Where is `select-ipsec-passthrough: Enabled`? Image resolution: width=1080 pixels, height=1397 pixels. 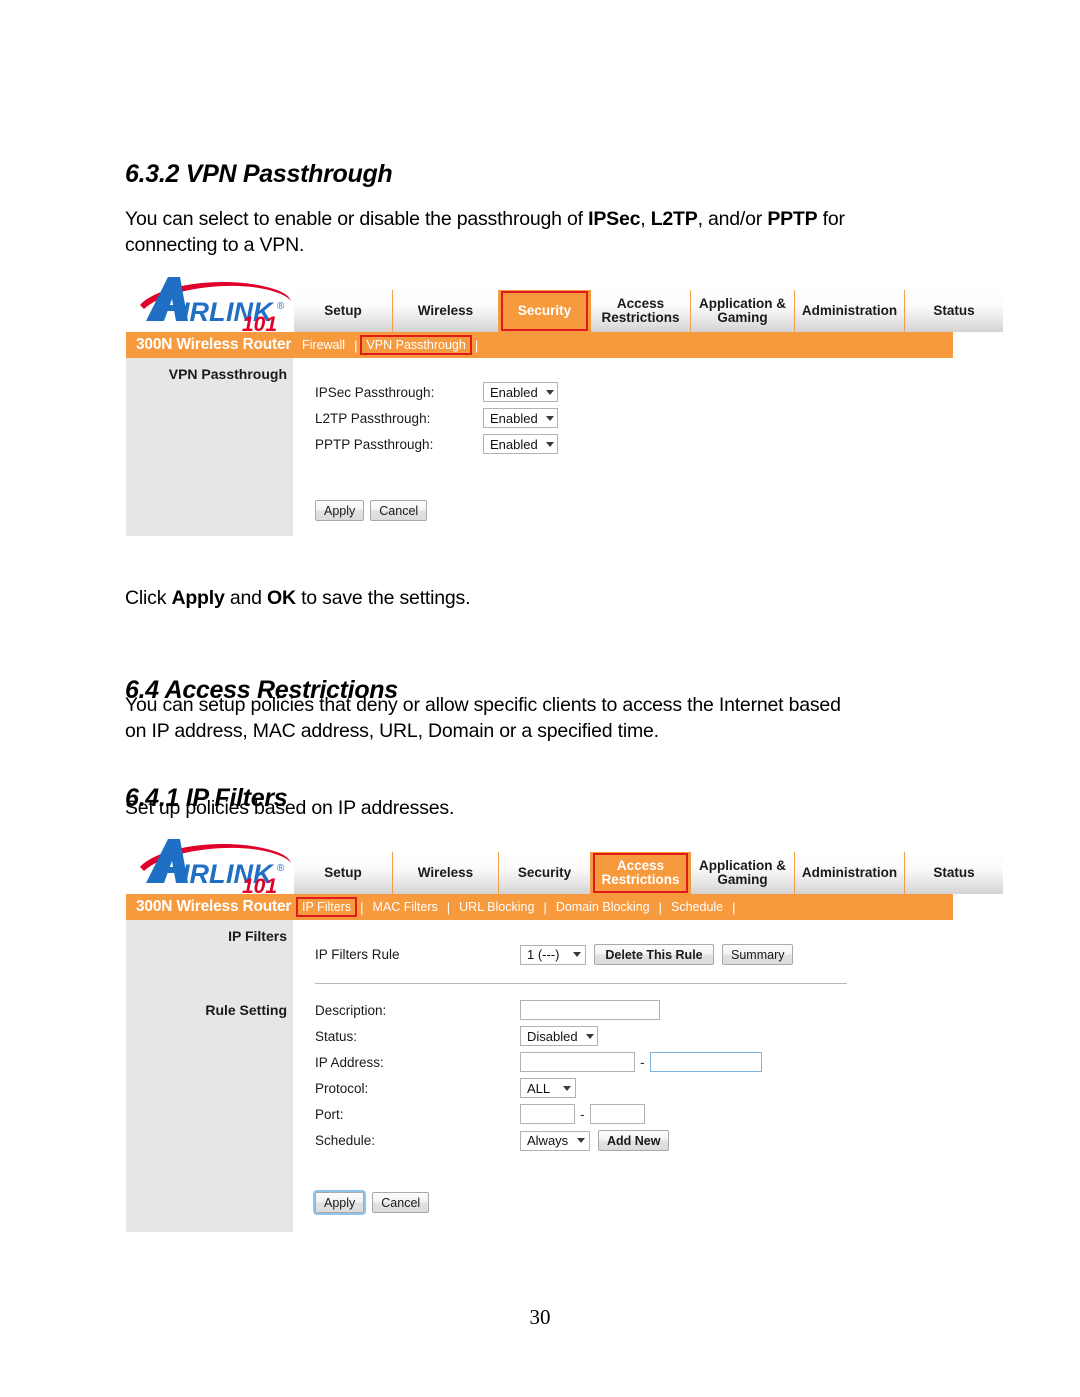
select-ipsec-passthrough: Enabled is located at coordinates (520, 392).